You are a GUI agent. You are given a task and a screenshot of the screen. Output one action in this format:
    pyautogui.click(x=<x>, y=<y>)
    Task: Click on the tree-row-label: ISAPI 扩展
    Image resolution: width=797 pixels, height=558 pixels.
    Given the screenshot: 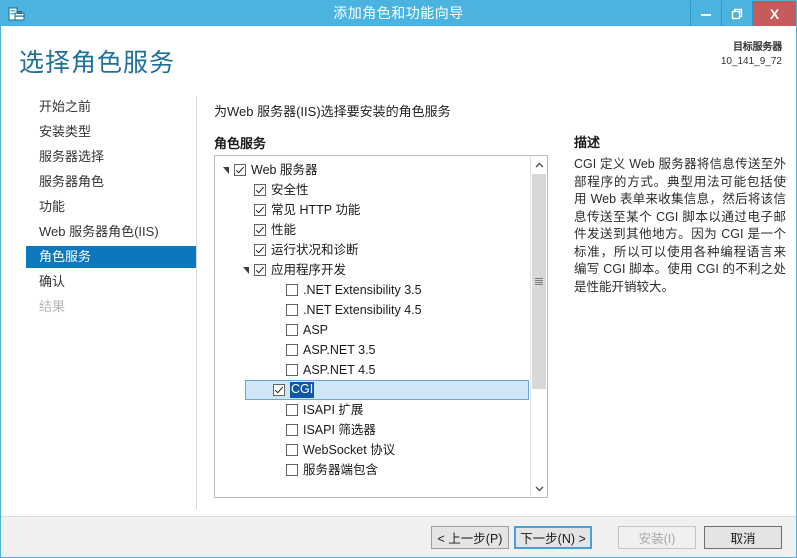 What is the action you would take?
    pyautogui.click(x=333, y=409)
    